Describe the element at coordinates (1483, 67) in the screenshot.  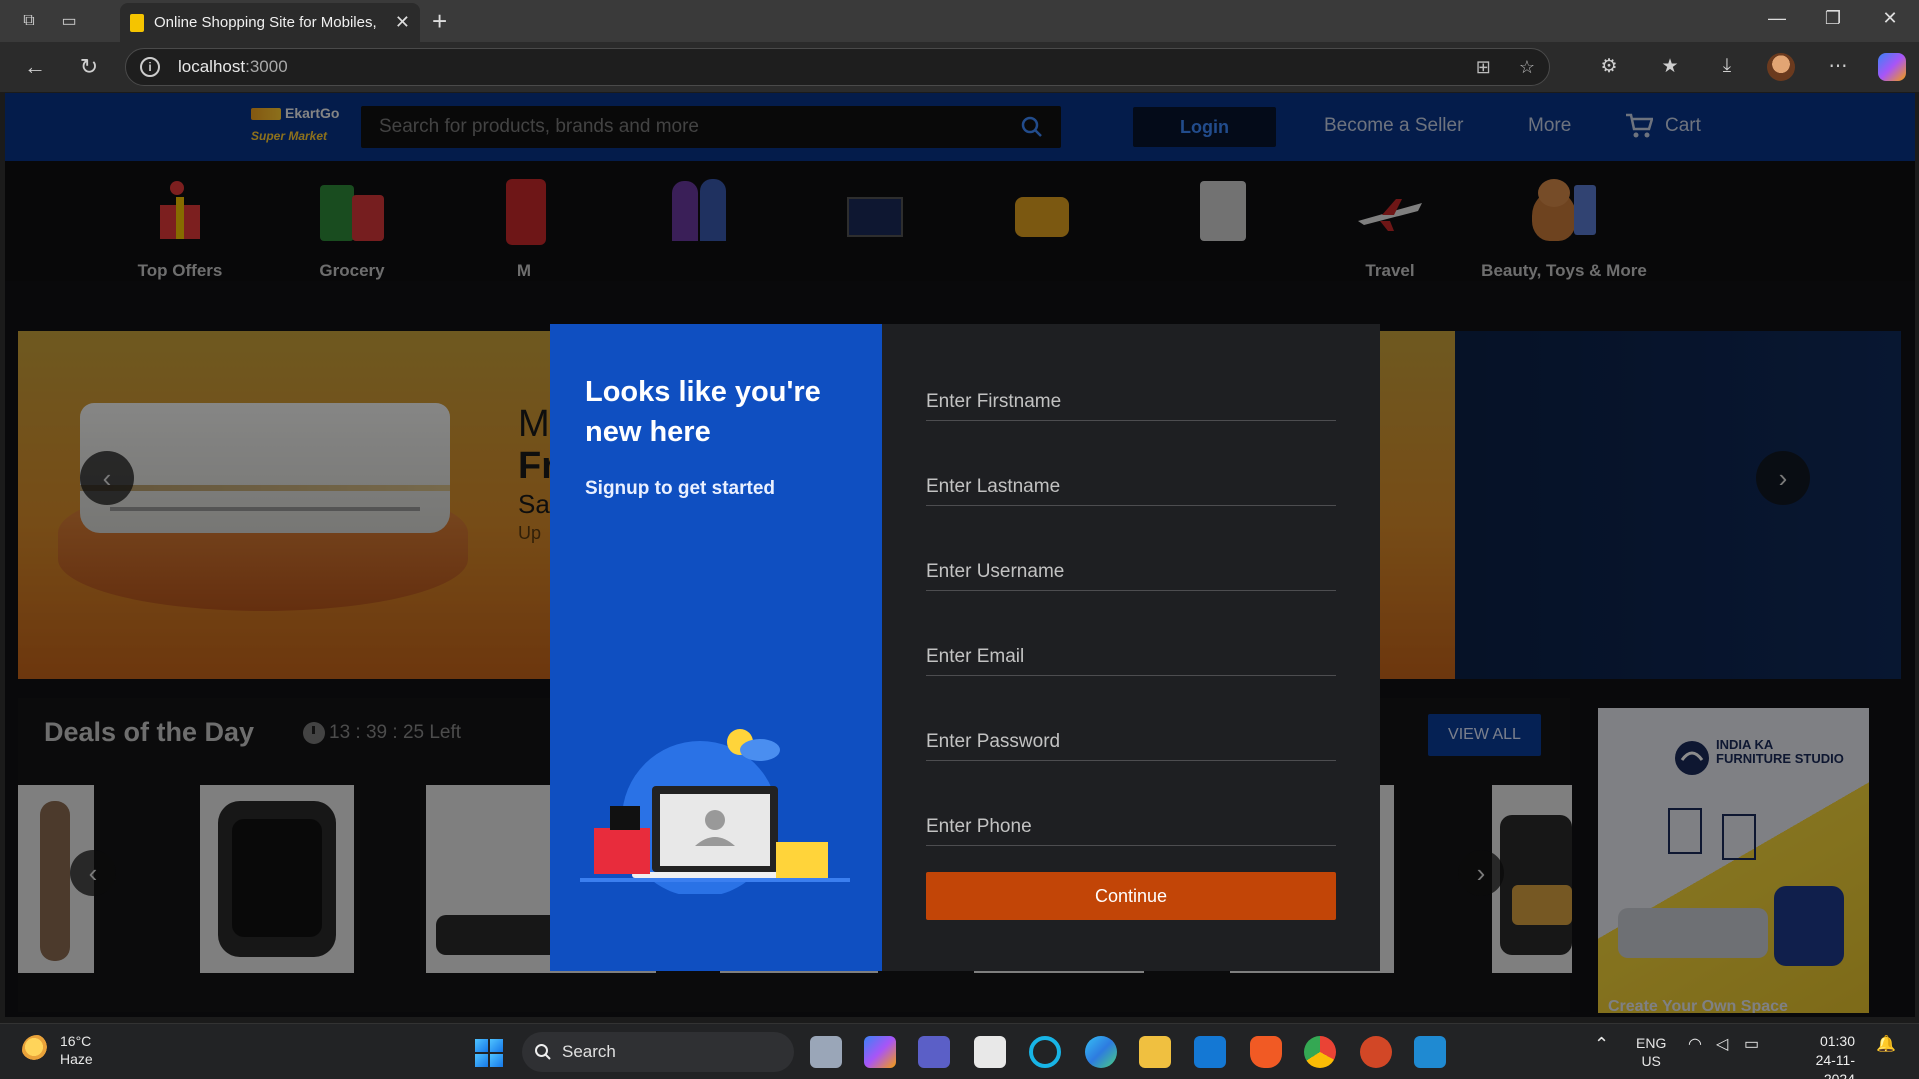
I see `app-available-icon: ⊞` at that location.